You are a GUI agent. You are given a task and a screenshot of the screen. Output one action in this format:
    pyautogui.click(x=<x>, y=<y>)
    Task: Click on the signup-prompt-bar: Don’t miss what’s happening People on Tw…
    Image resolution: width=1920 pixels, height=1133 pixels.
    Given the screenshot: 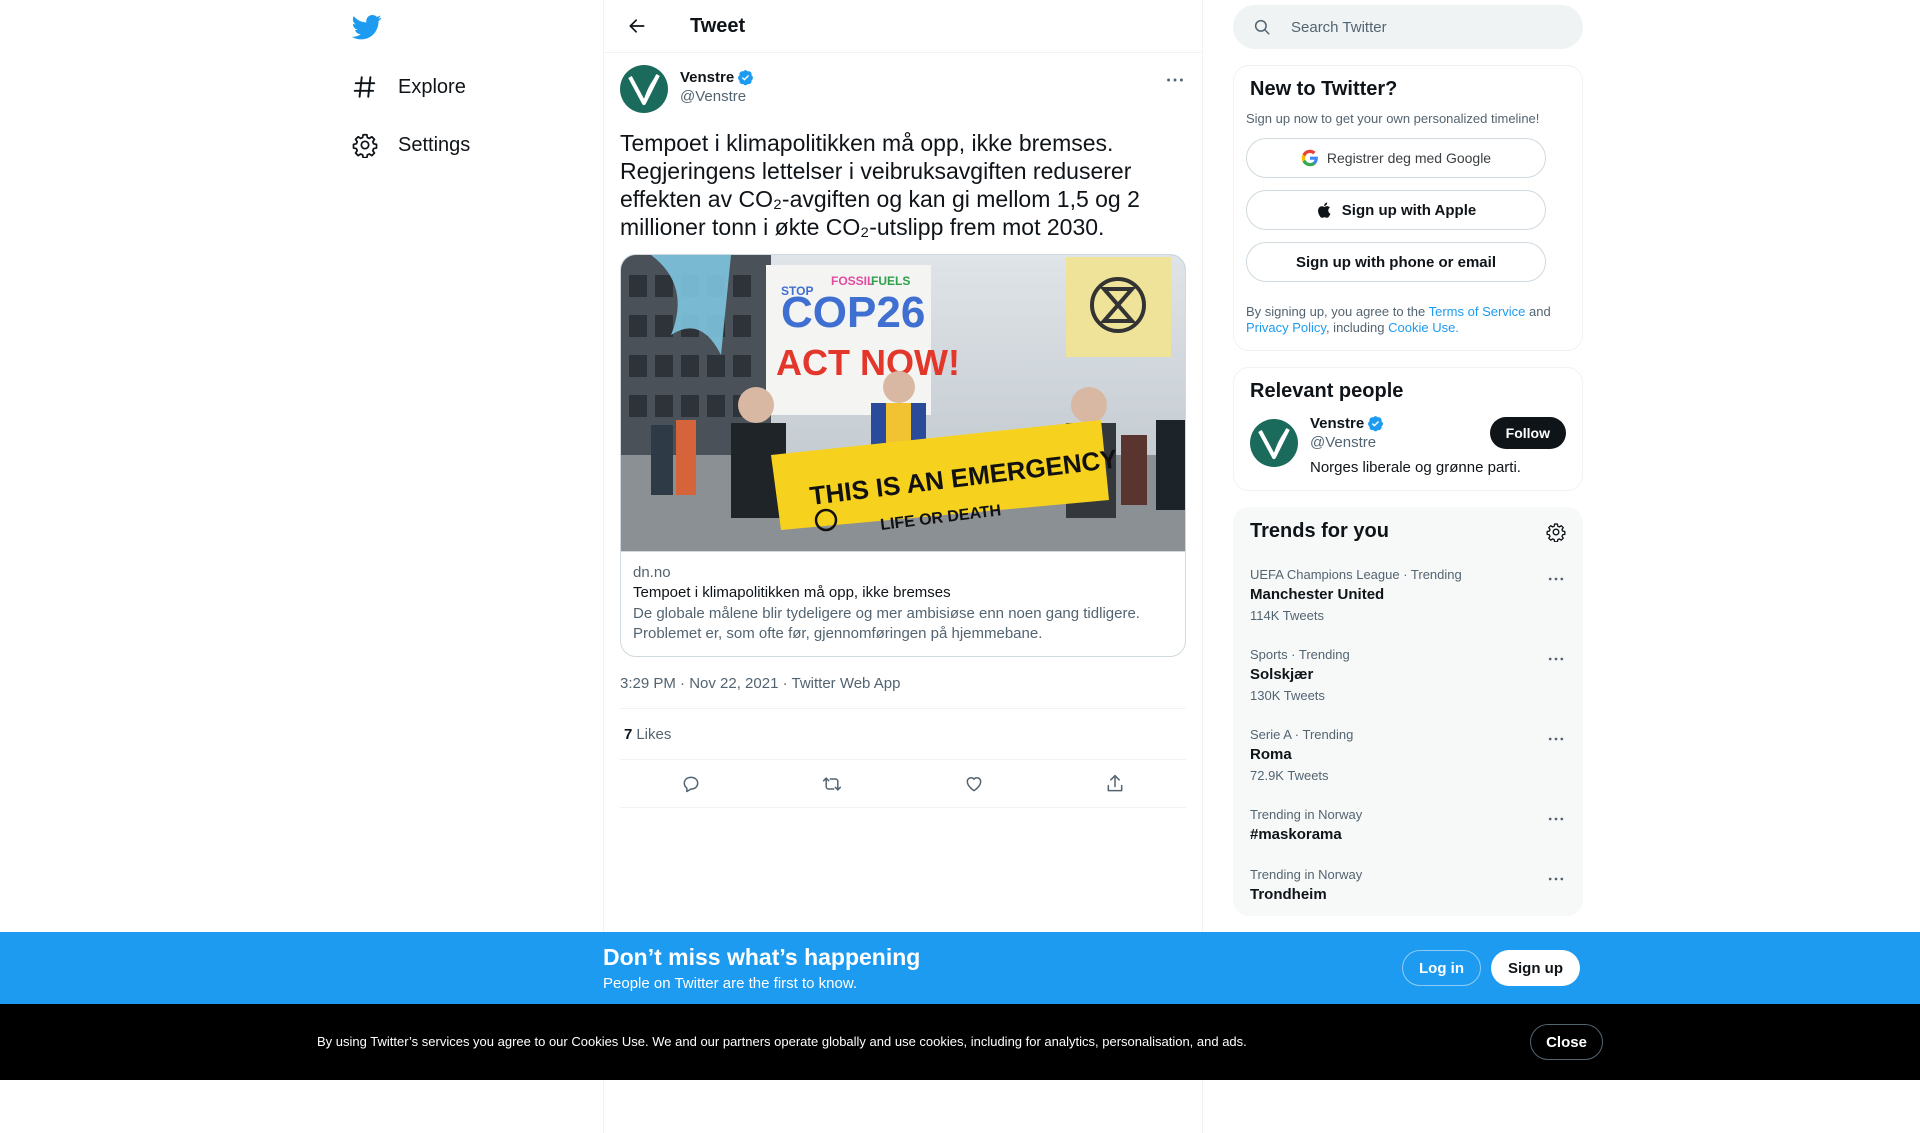 What is the action you would take?
    pyautogui.click(x=960, y=968)
    